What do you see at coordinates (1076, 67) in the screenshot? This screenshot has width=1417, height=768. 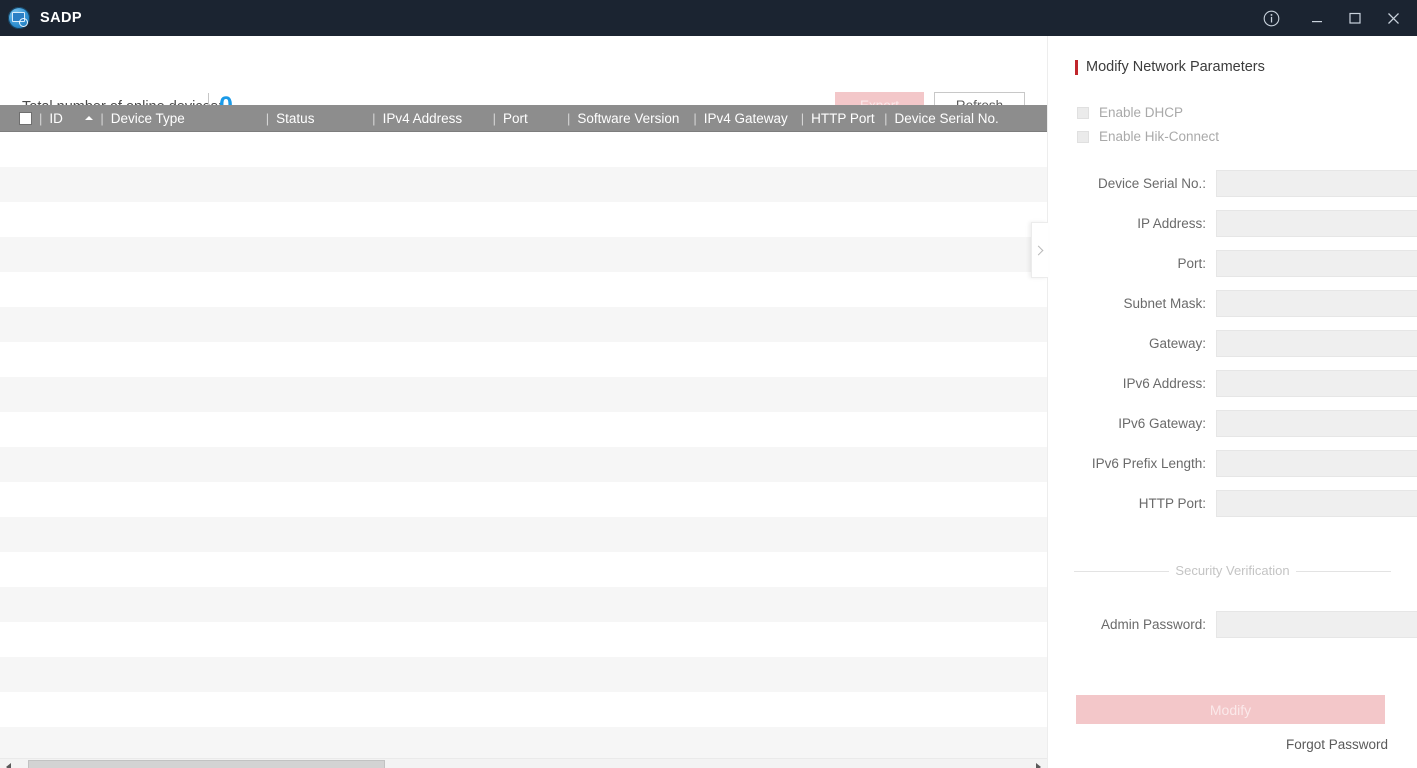 I see `panel-accent-bar` at bounding box center [1076, 67].